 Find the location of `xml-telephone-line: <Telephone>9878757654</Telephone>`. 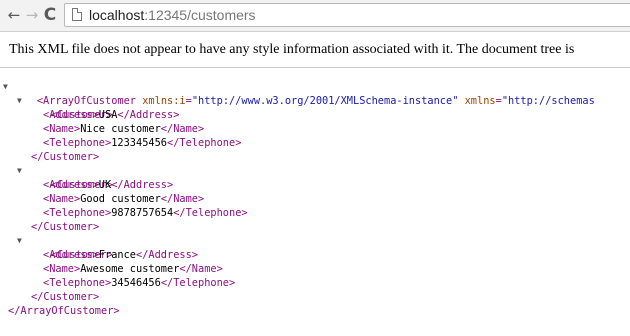

xml-telephone-line: <Telephone>9878757654</Telephone> is located at coordinates (145, 213).